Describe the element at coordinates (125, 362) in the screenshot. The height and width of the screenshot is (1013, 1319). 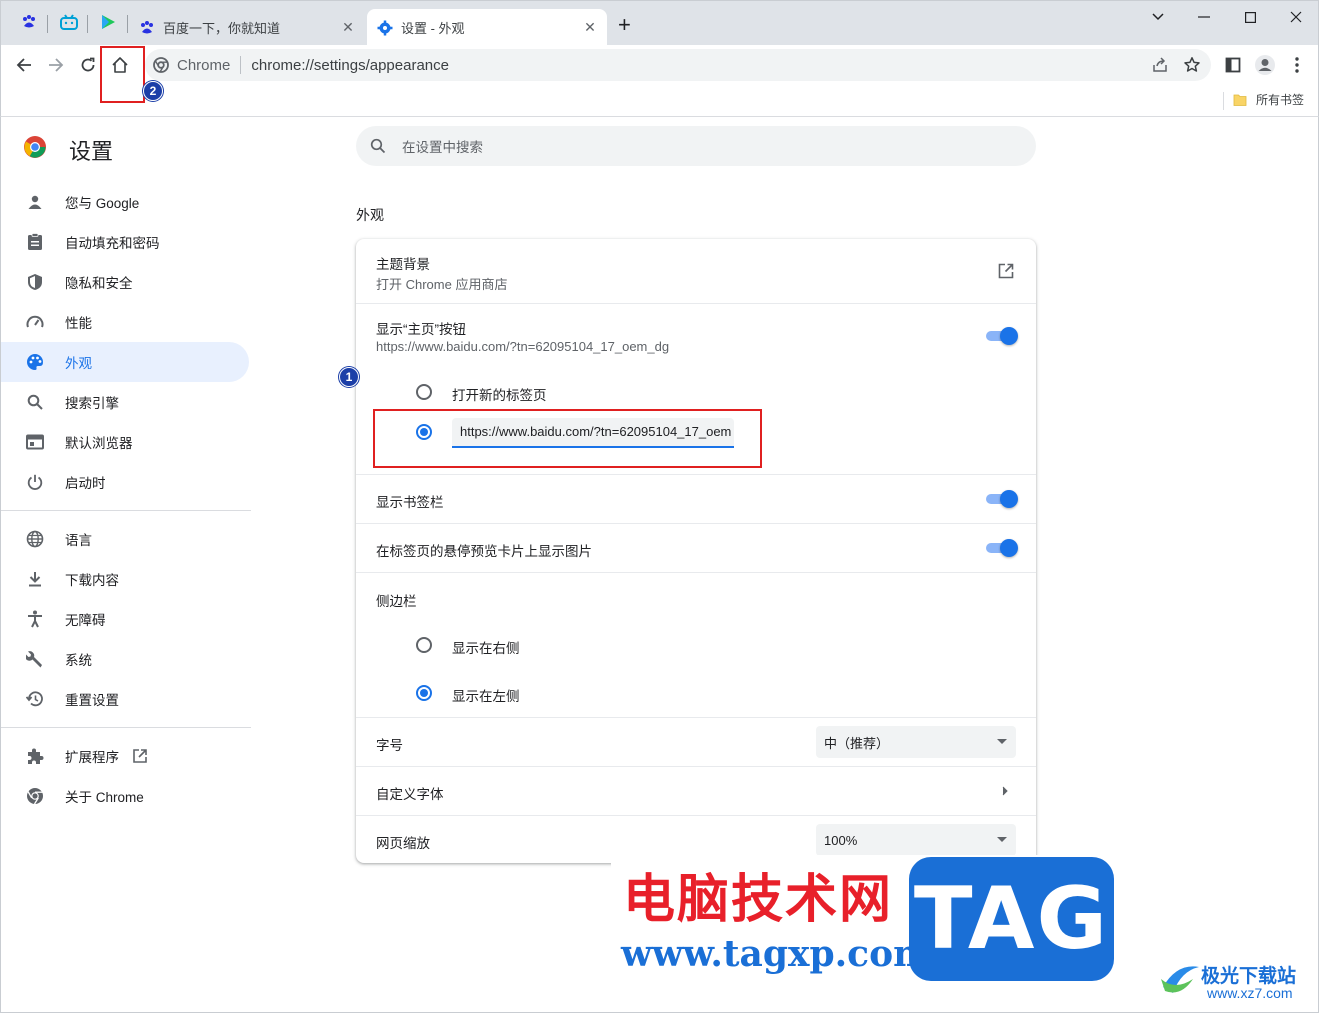
I see `nav-appearance: 外观` at that location.